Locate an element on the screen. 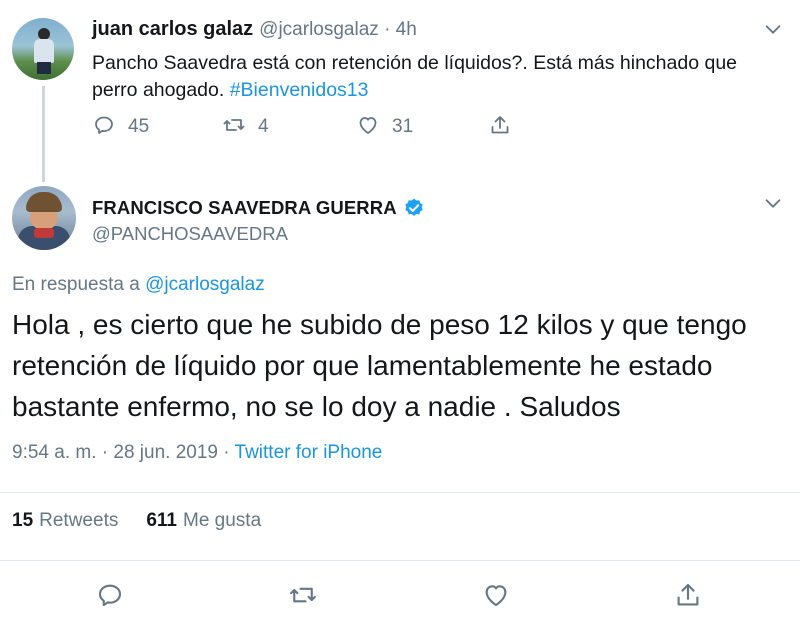 This screenshot has height=624, width=800. like-button: 31 is located at coordinates (384, 127).